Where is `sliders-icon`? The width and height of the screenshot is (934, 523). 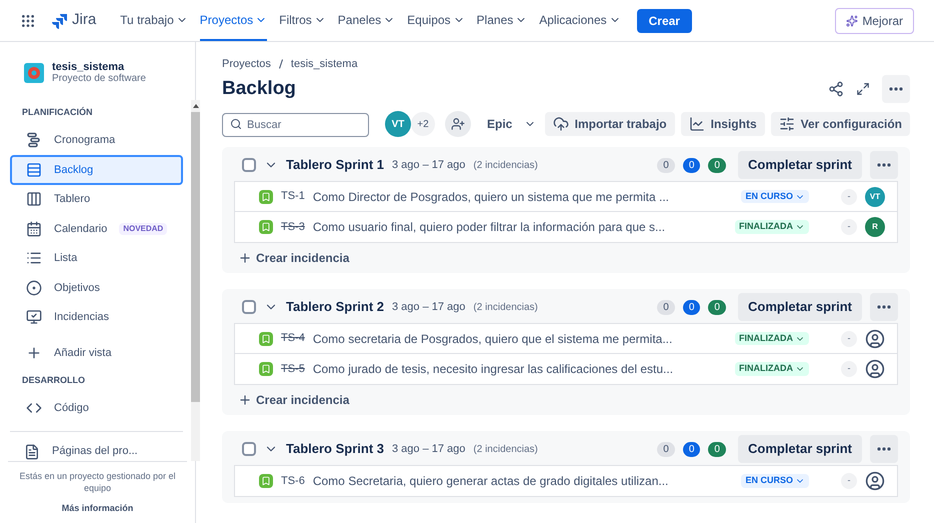 sliders-icon is located at coordinates (786, 124).